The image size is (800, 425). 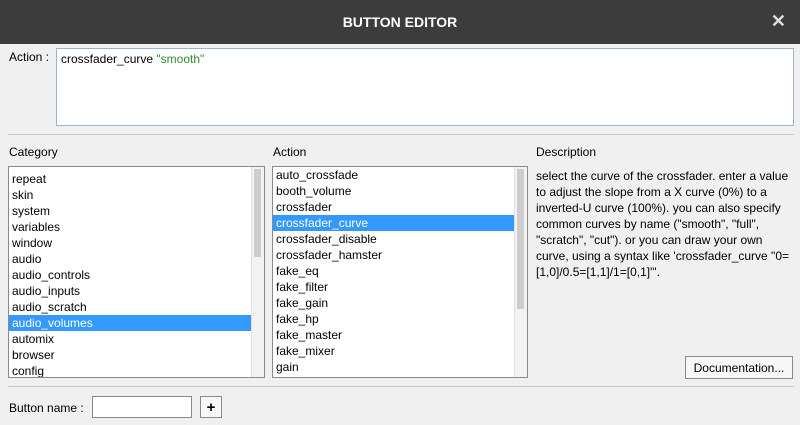 I want to click on action-scroll-thumb, so click(x=520, y=239).